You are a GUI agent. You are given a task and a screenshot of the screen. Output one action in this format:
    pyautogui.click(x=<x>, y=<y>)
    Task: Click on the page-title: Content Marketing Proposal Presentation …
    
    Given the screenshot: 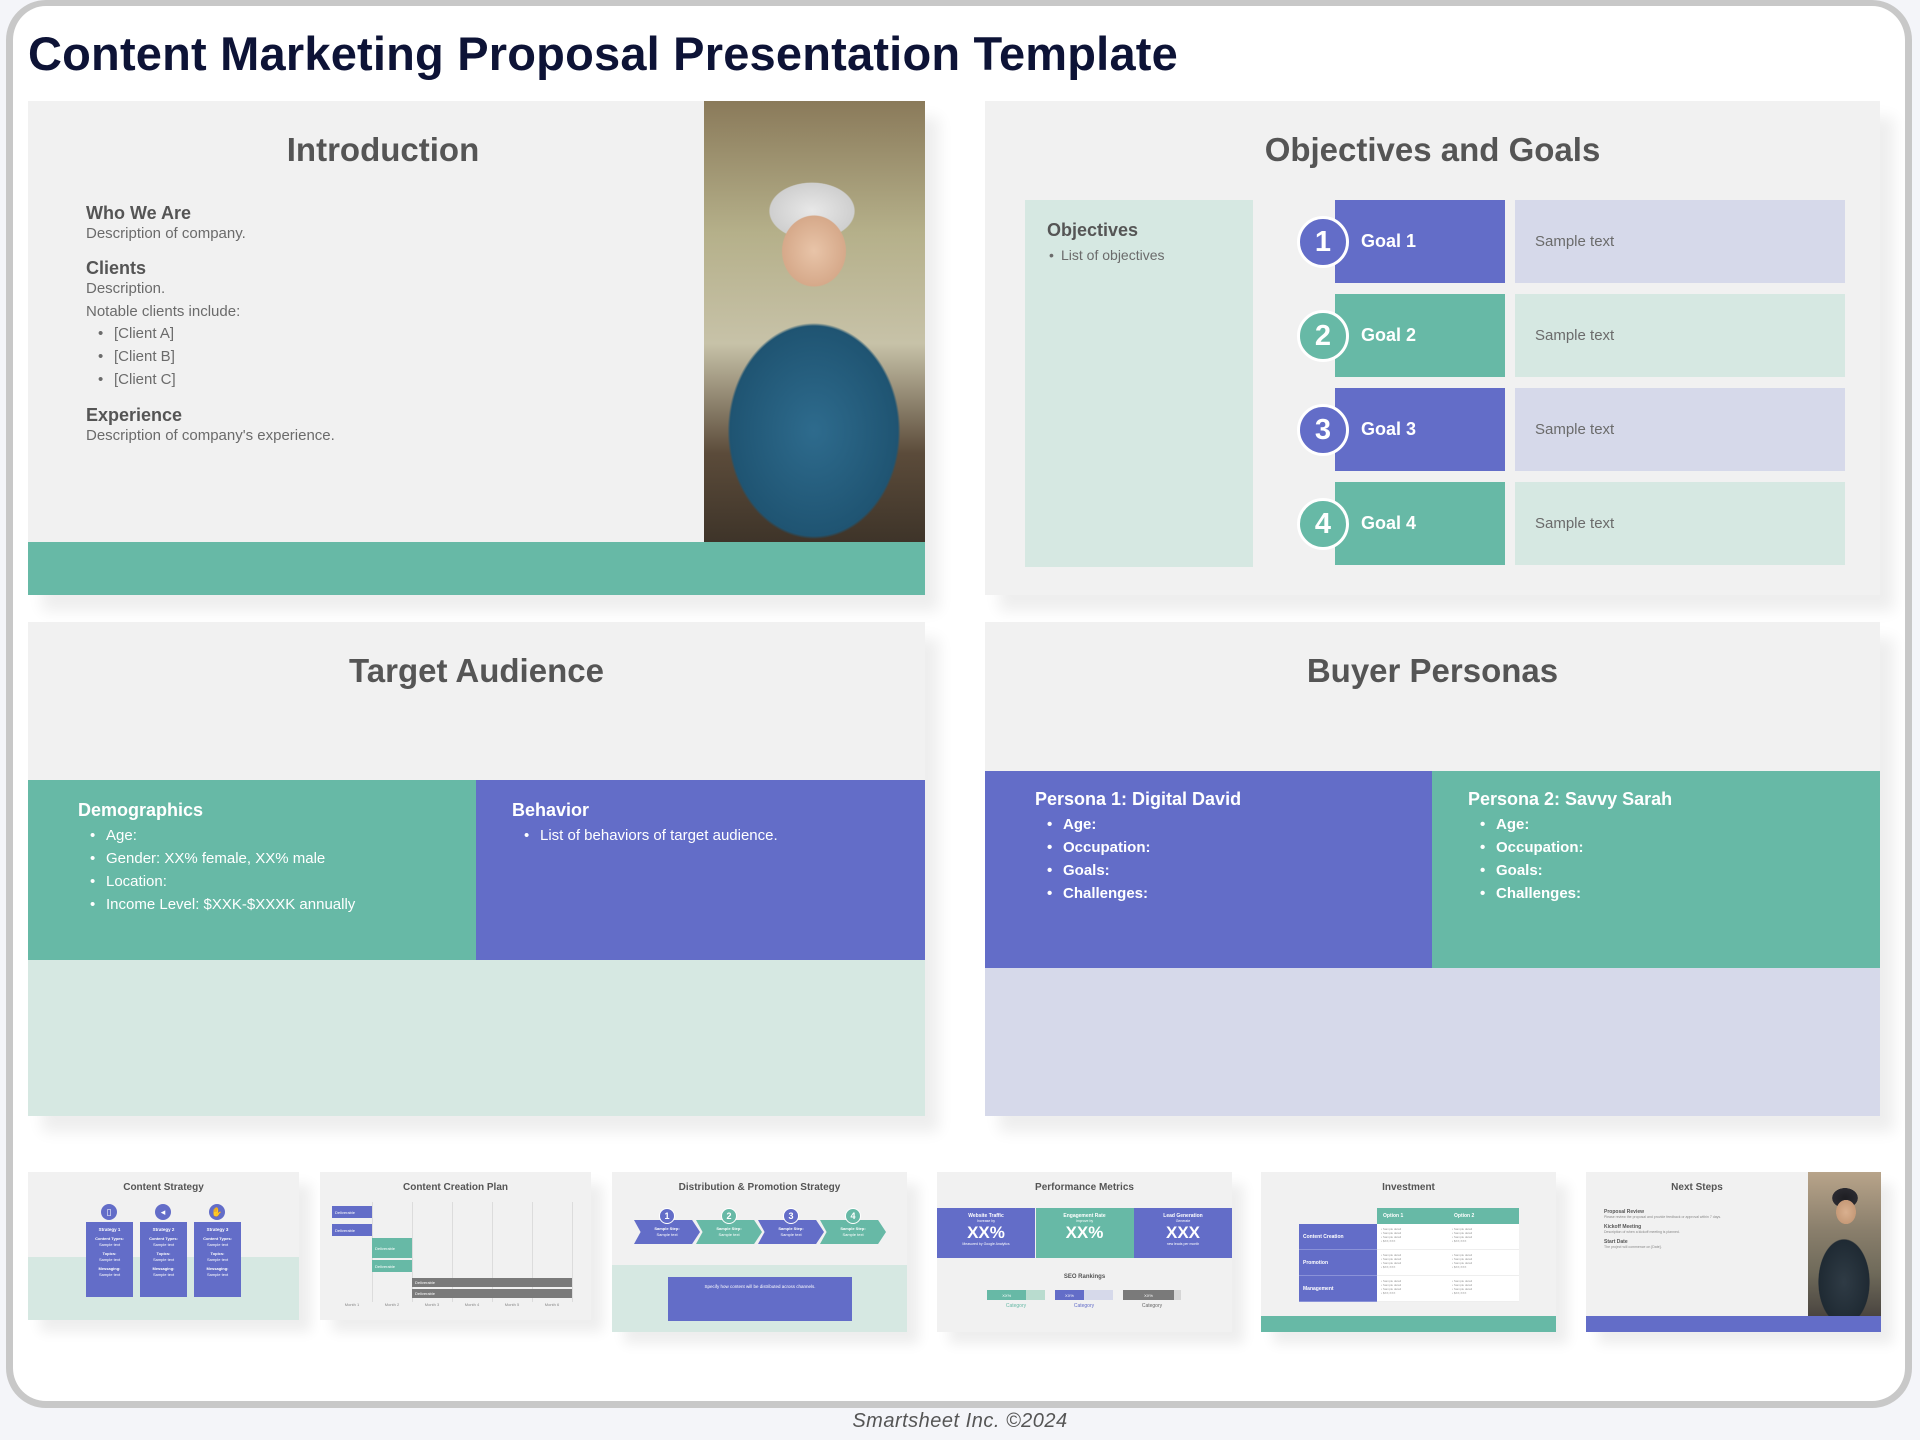 What is the action you would take?
    pyautogui.click(x=603, y=53)
    